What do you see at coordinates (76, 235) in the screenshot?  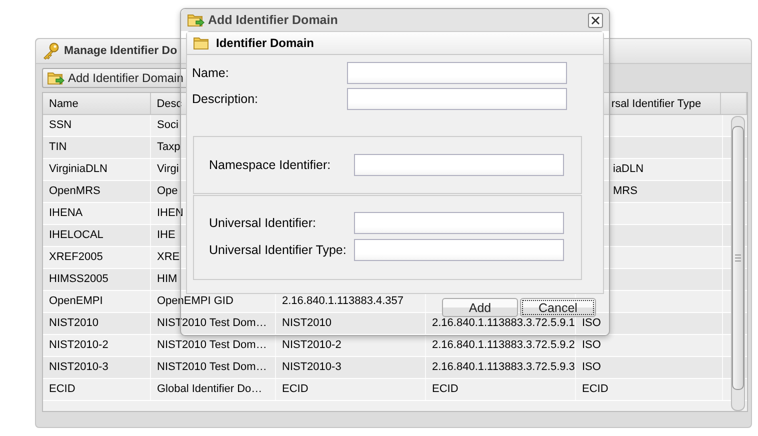 I see `table-cell: IHELOCAL` at bounding box center [76, 235].